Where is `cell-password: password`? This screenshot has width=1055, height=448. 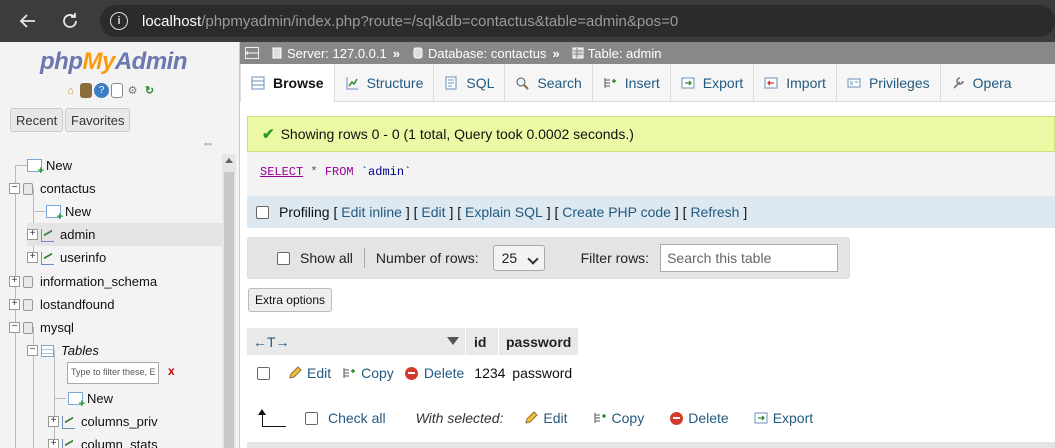
cell-password: password is located at coordinates (542, 373).